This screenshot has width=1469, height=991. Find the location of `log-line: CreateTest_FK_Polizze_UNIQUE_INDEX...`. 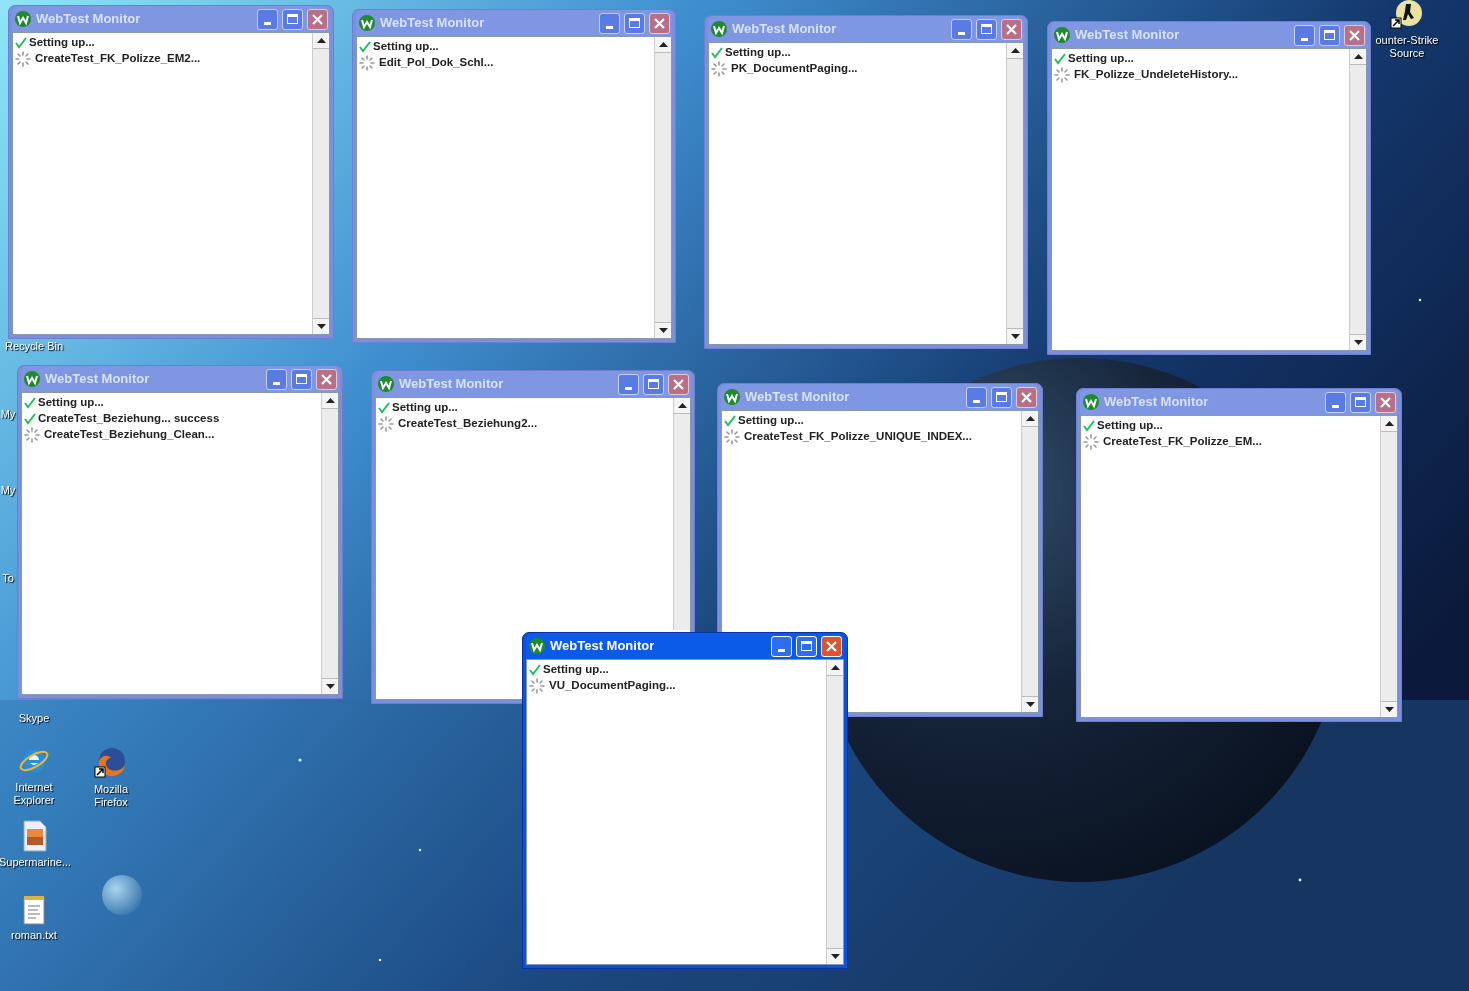

log-line: CreateTest_FK_Polizze_UNIQUE_INDEX... is located at coordinates (858, 437).